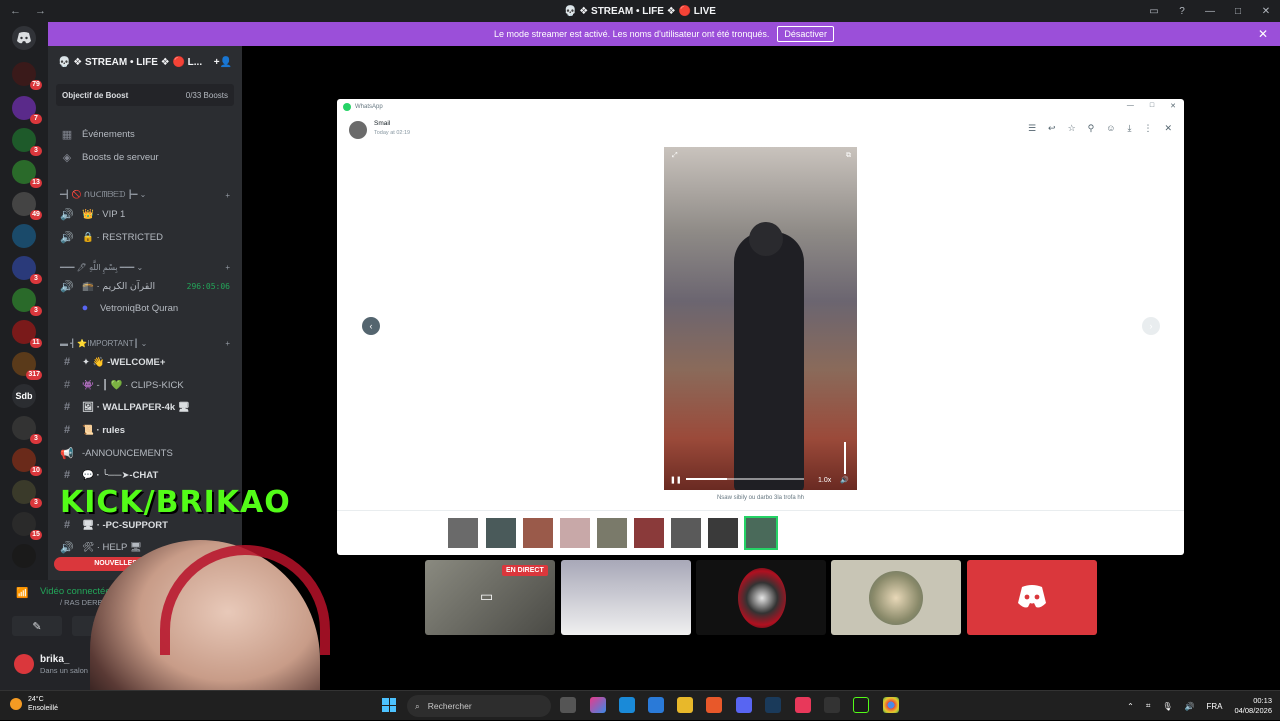 The image size is (1280, 721). I want to click on chrome-icon, so click(891, 705).